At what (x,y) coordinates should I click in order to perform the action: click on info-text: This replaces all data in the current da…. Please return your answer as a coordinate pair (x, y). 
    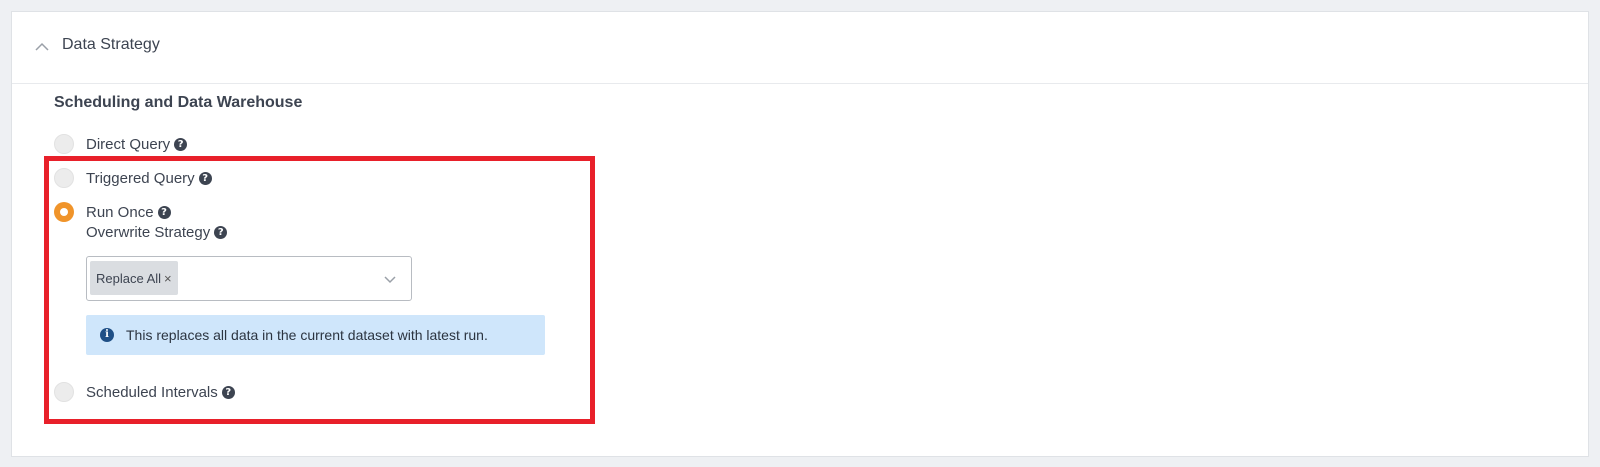
    Looking at the image, I should click on (307, 335).